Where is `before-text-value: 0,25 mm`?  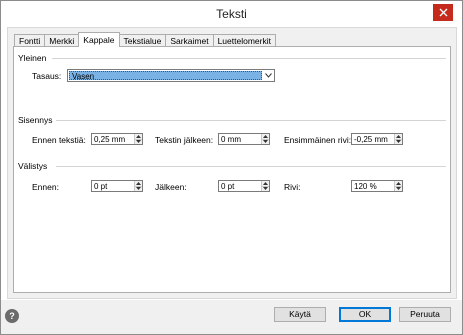 before-text-value: 0,25 mm is located at coordinates (110, 139).